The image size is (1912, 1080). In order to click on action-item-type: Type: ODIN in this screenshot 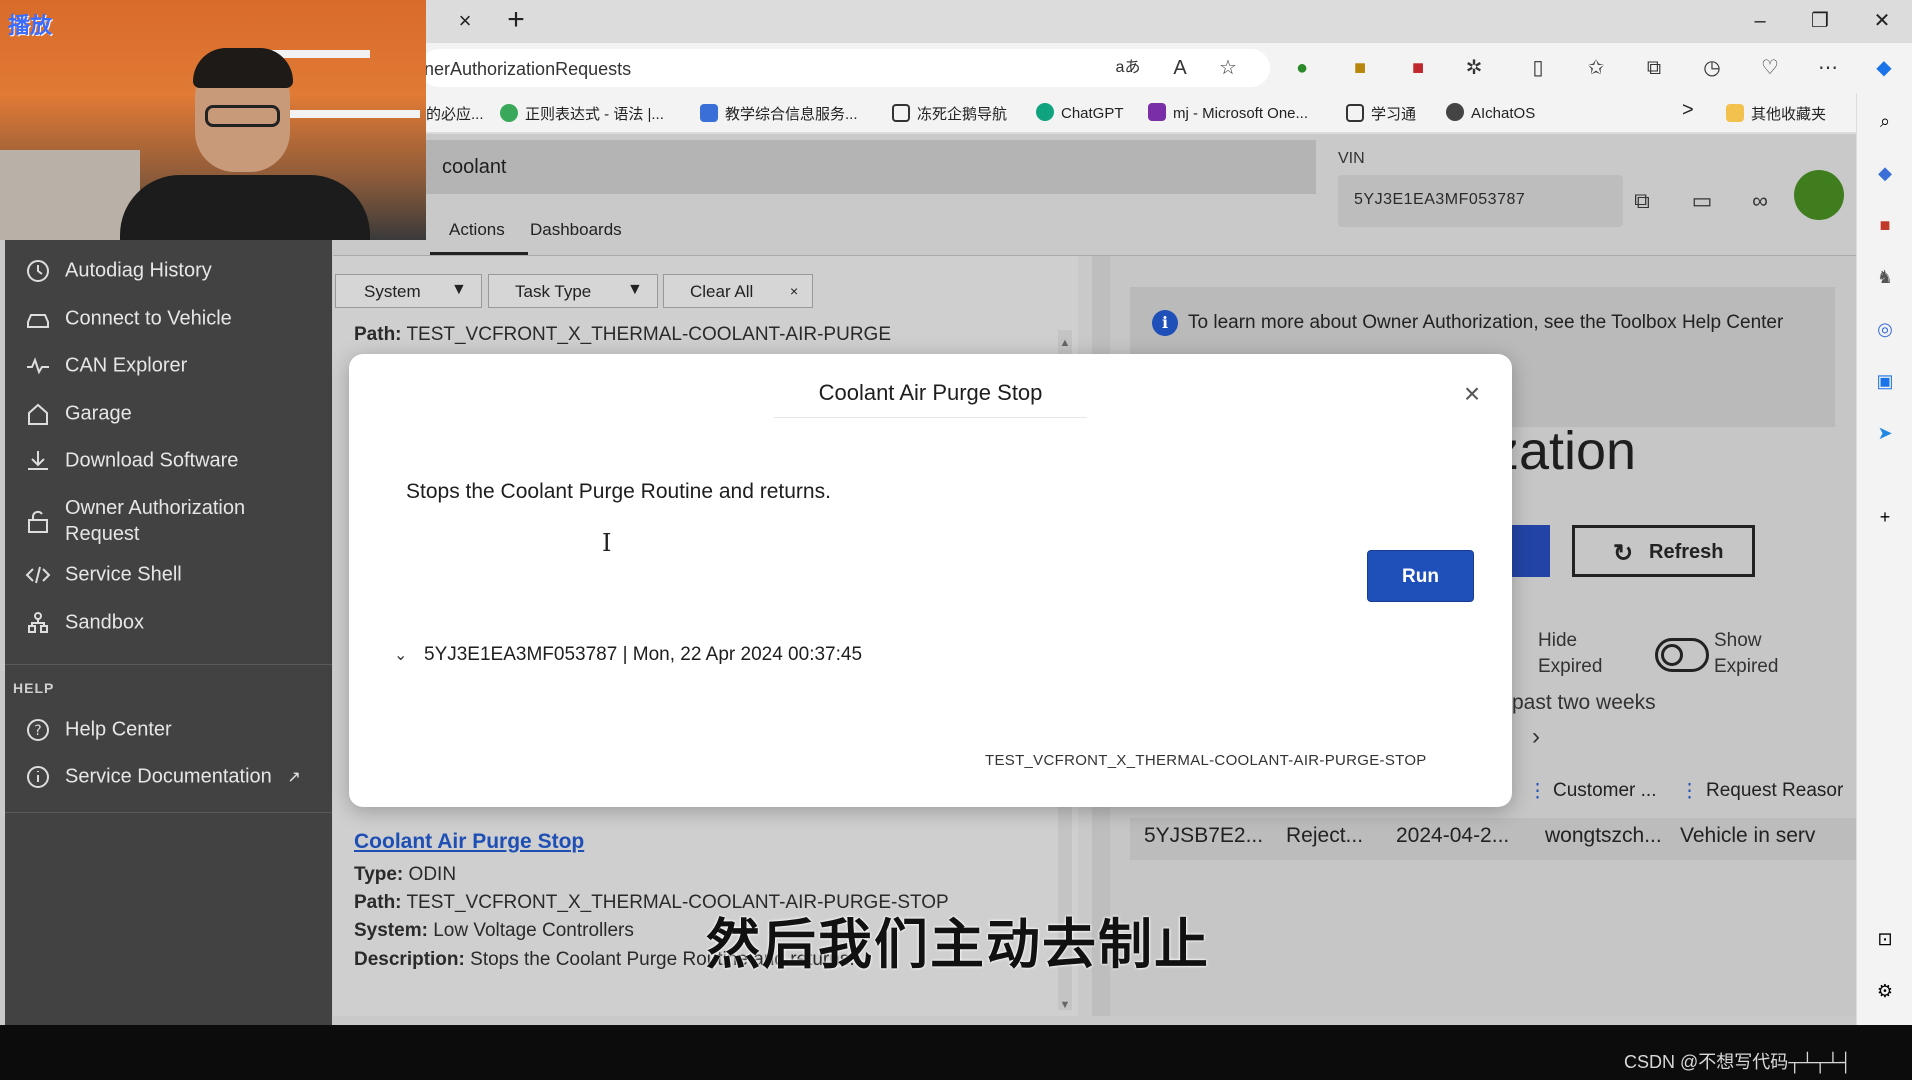, I will do `click(405, 874)`.